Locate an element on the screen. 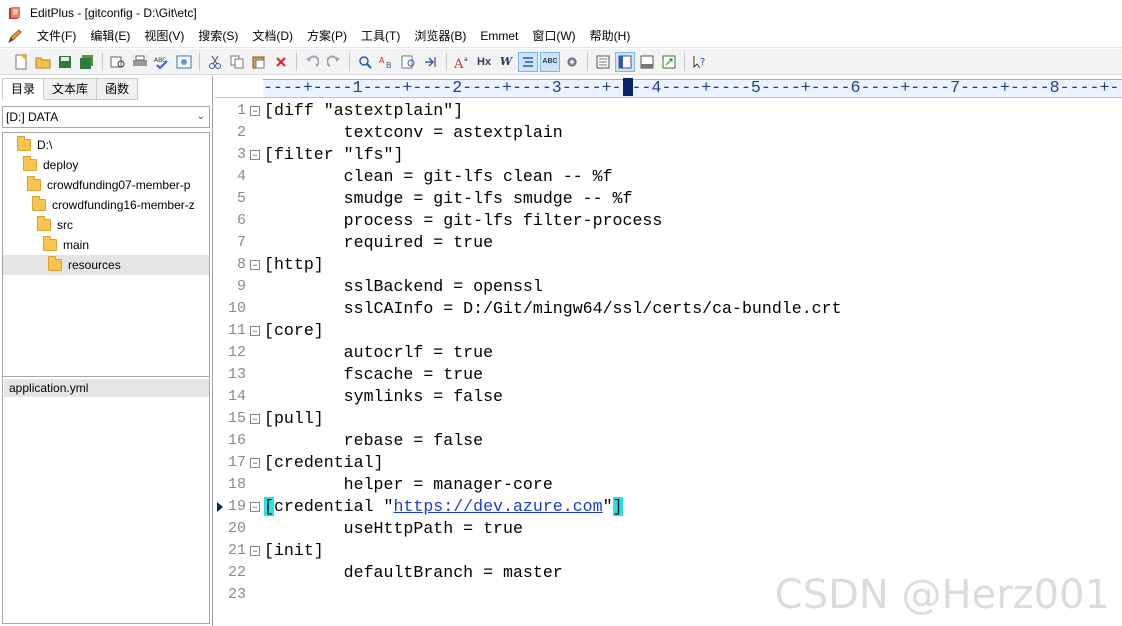 The image size is (1122, 626). tree-item-selected: resources is located at coordinates (106, 265).